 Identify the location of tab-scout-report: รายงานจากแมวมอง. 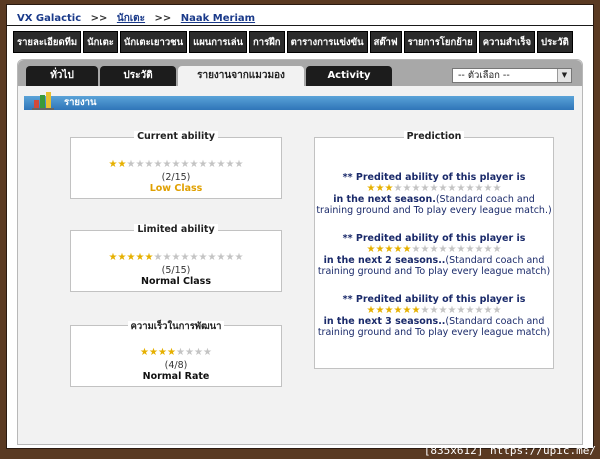
(241, 77).